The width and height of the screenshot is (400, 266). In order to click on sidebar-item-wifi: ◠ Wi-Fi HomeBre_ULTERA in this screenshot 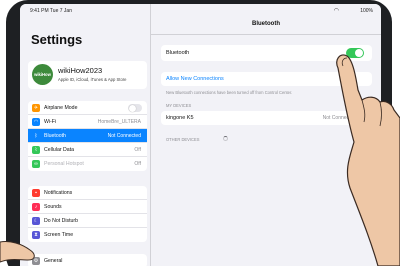, I will do `click(87, 122)`.